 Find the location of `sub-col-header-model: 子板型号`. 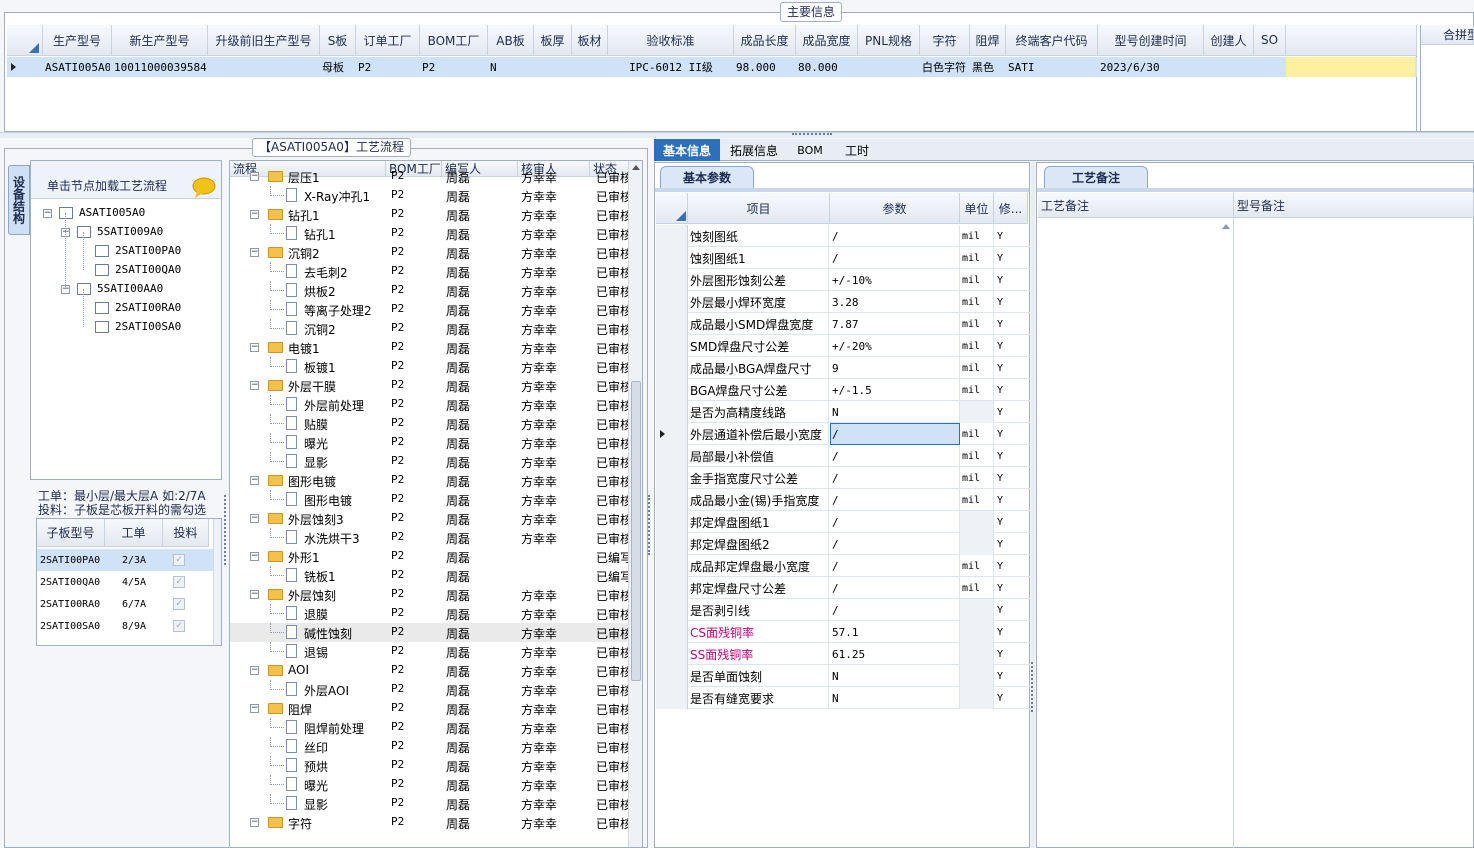

sub-col-header-model: 子板型号 is located at coordinates (71, 533).